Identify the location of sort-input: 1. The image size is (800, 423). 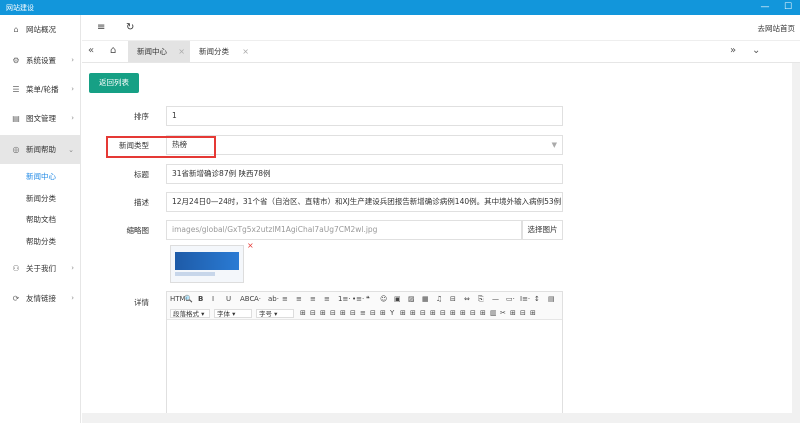
(364, 116).